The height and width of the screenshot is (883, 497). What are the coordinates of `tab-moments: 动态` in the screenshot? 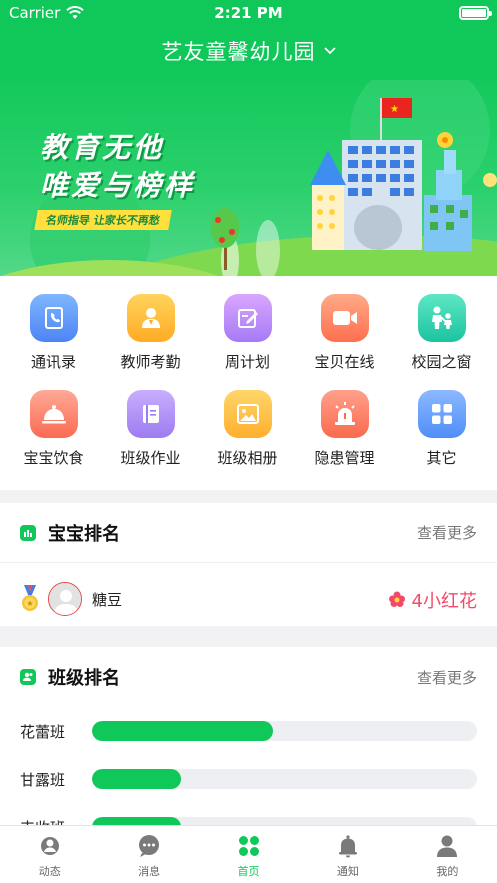 It's located at (49, 854).